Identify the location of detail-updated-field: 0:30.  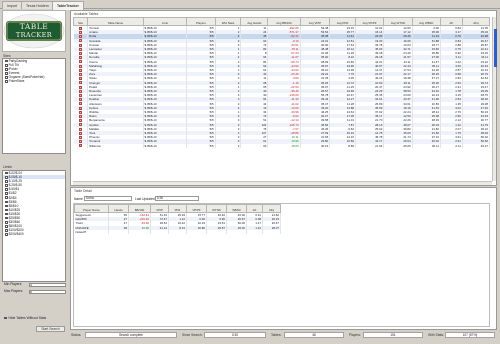
(177, 198).